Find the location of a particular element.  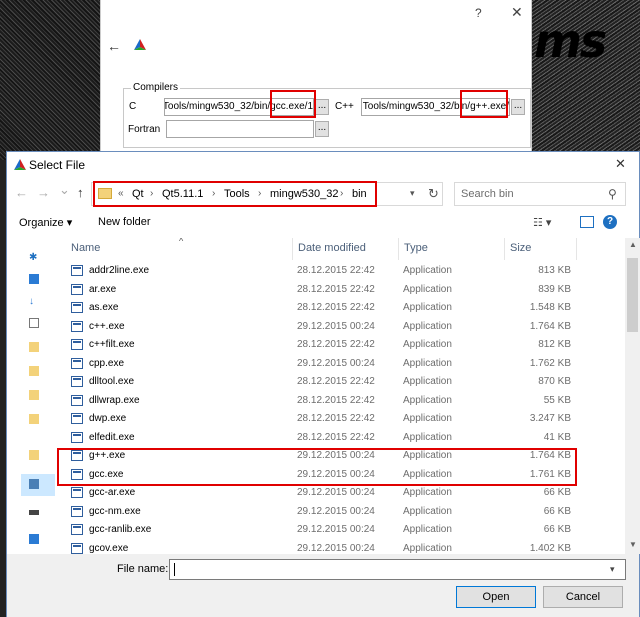

scroll-down-icon: ▼ is located at coordinates (633, 544).